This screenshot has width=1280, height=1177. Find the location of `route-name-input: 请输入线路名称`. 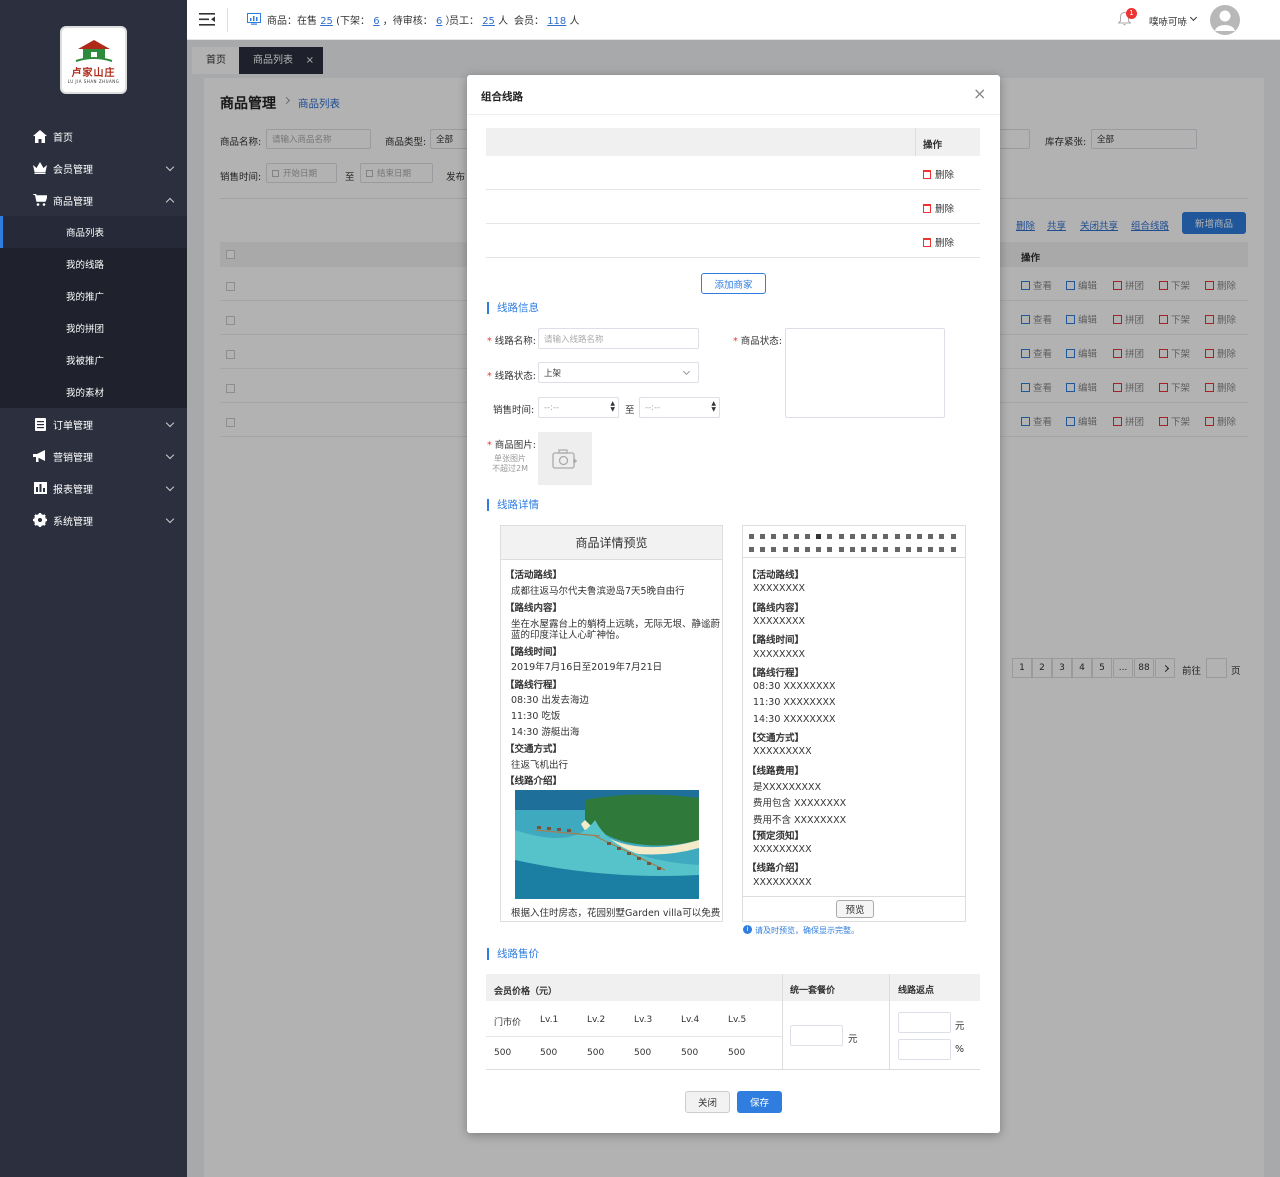

route-name-input: 请输入线路名称 is located at coordinates (618, 338).